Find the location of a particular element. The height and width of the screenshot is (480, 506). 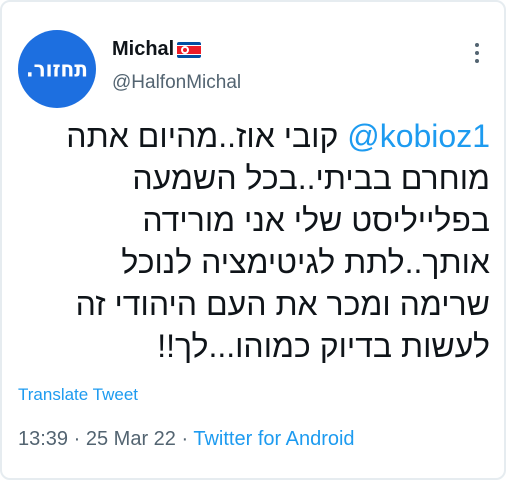

tweet-time: 13:39 is located at coordinates (43, 439).